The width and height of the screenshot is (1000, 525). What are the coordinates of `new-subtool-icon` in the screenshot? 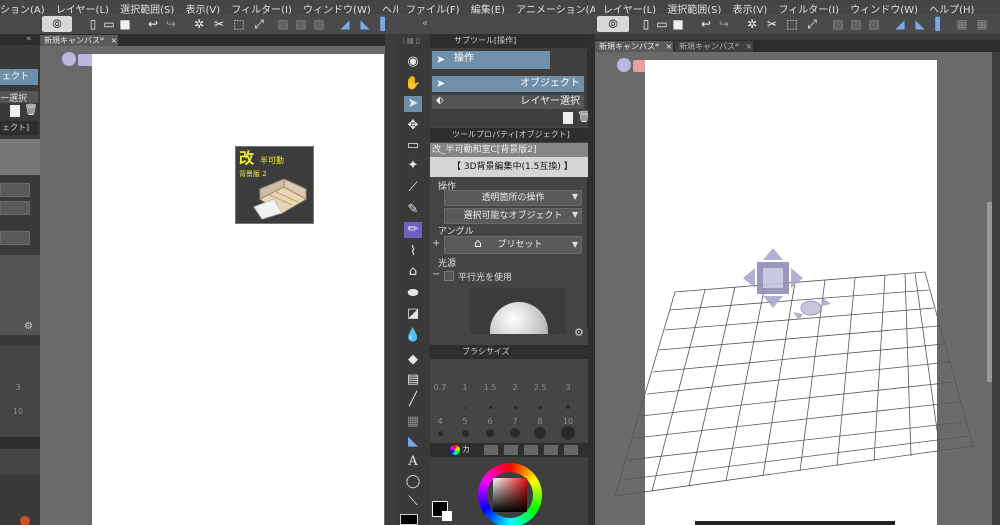 It's located at (568, 118).